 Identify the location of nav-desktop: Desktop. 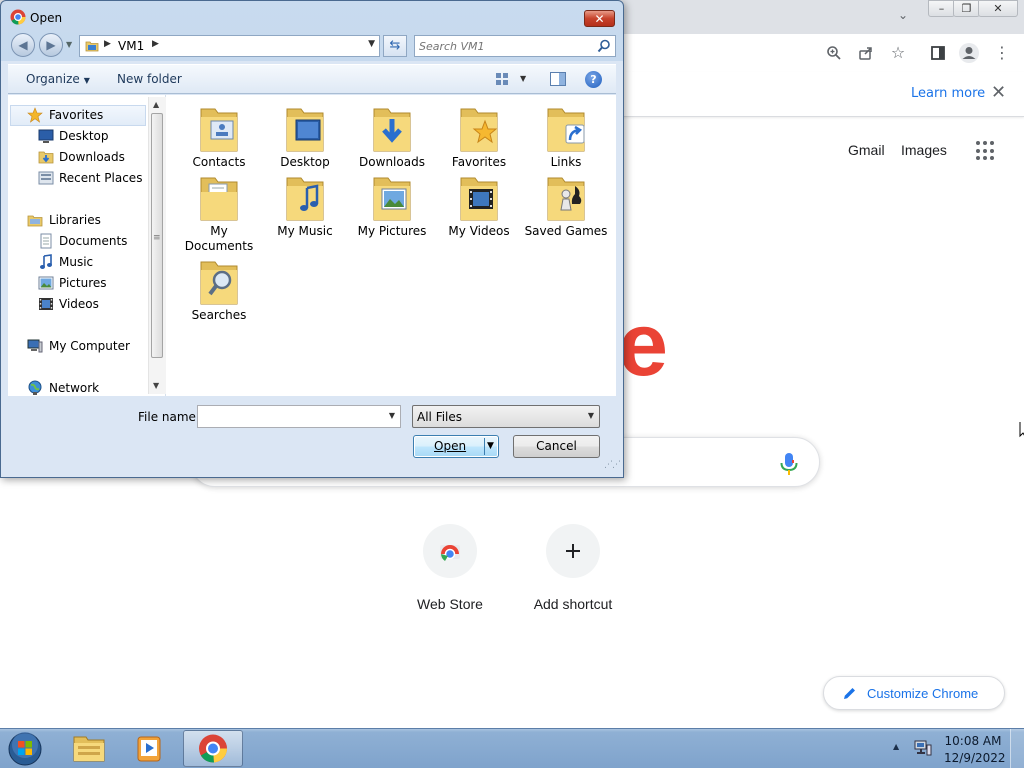
(79, 136).